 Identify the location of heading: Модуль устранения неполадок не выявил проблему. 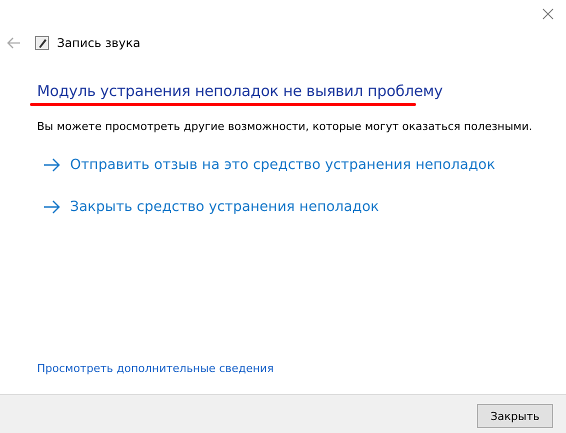
(240, 91).